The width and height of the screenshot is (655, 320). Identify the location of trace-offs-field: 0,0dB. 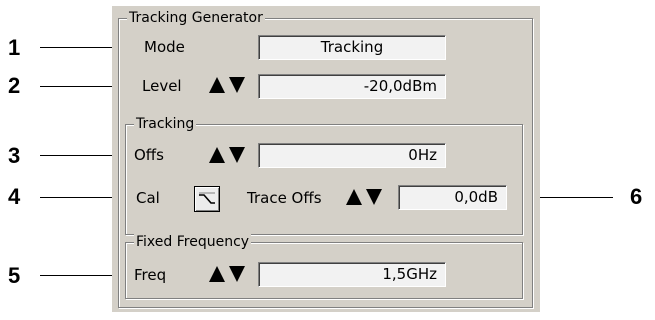
(452, 197).